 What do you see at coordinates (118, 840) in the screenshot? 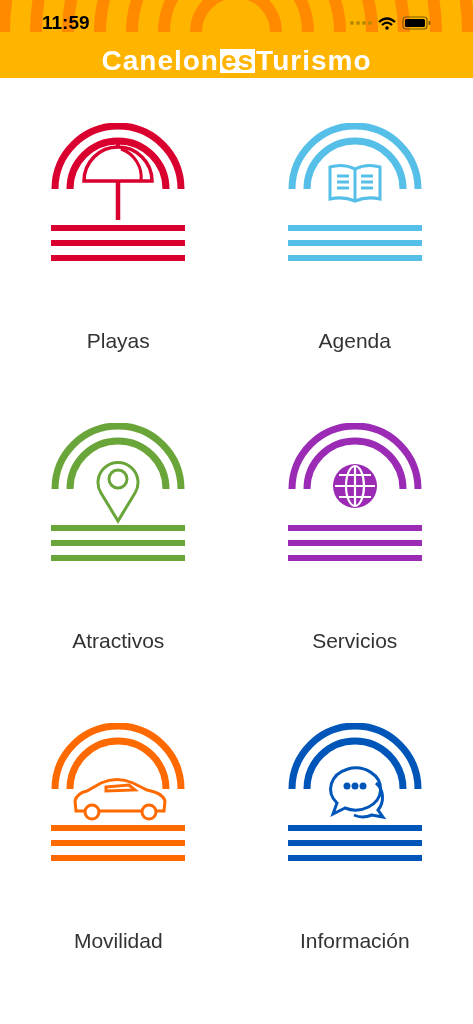
I see `menu-tile: Movilidad` at bounding box center [118, 840].